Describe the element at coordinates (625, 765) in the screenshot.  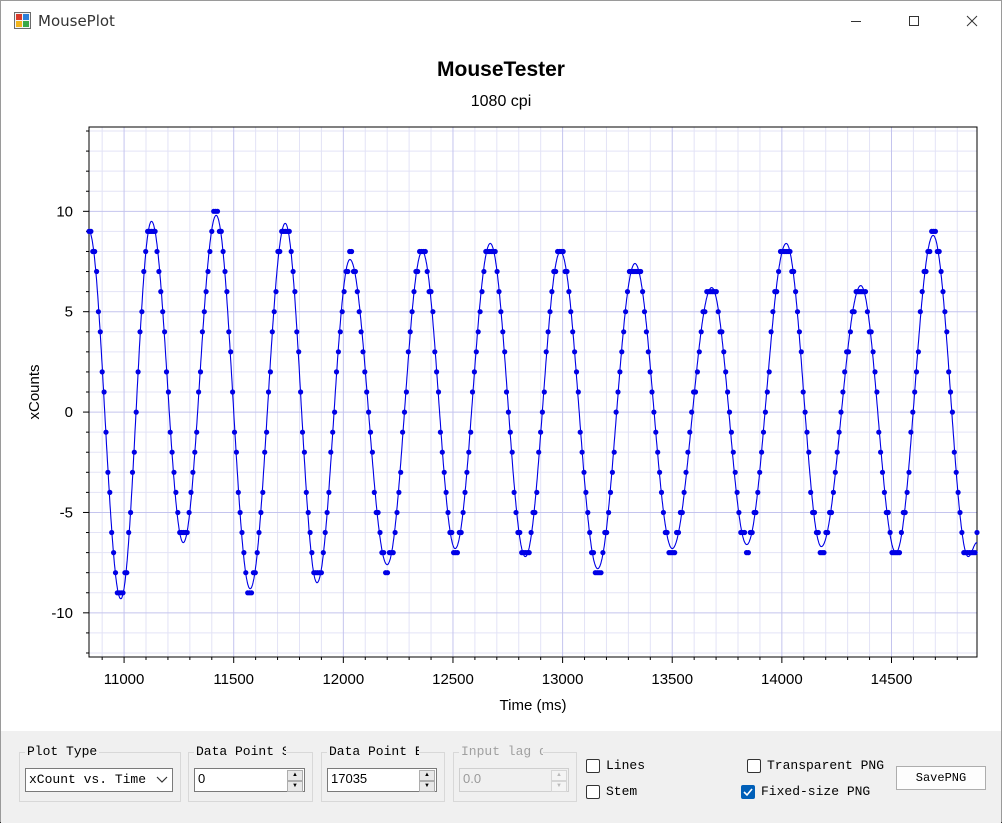
I see `lines-label: Lines` at that location.